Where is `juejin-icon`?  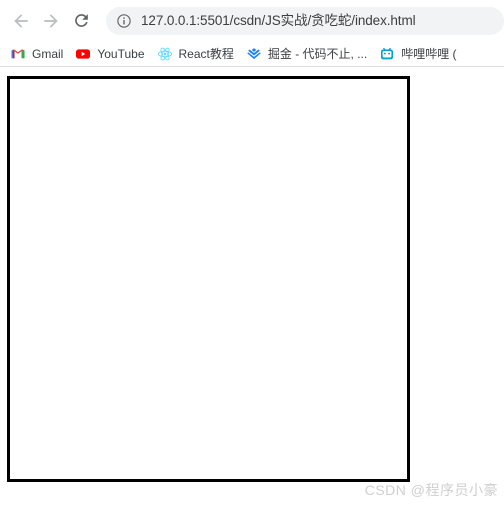 juejin-icon is located at coordinates (254, 53).